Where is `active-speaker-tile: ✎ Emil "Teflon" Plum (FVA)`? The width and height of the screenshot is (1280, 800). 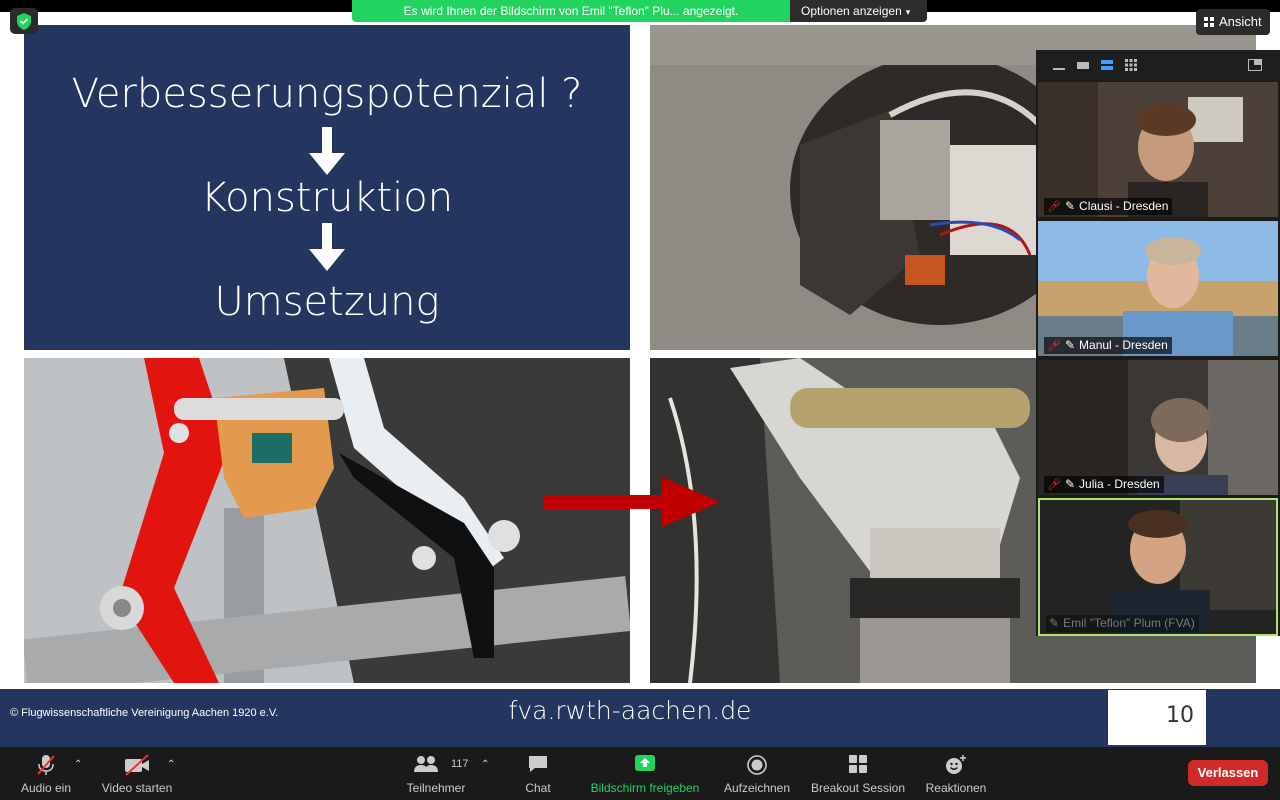
active-speaker-tile: ✎ Emil "Teflon" Plum (FVA) is located at coordinates (1158, 567).